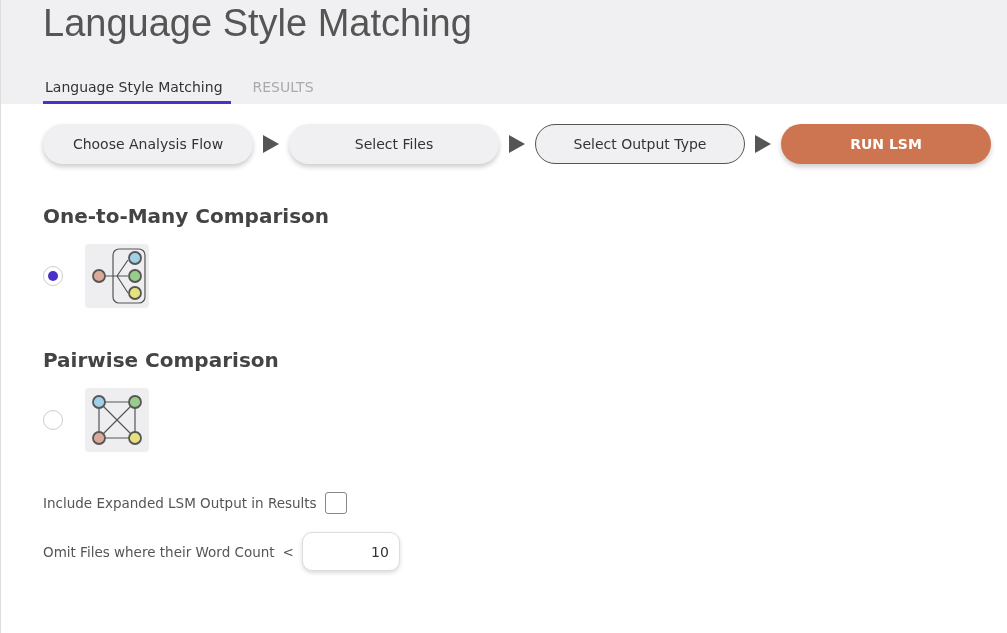 The height and width of the screenshot is (633, 1007). I want to click on field-label: Omit Files where their Word Count, so click(159, 551).